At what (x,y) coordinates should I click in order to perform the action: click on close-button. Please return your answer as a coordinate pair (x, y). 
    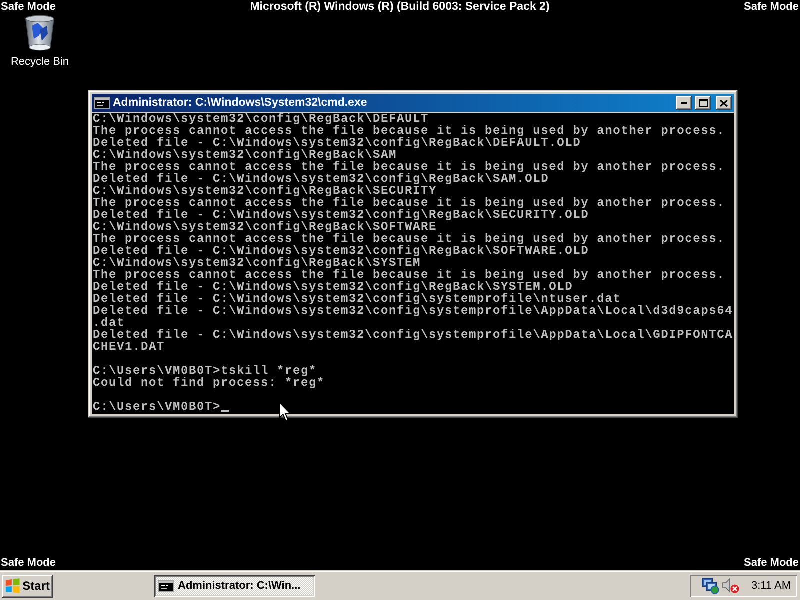
    Looking at the image, I should click on (724, 103).